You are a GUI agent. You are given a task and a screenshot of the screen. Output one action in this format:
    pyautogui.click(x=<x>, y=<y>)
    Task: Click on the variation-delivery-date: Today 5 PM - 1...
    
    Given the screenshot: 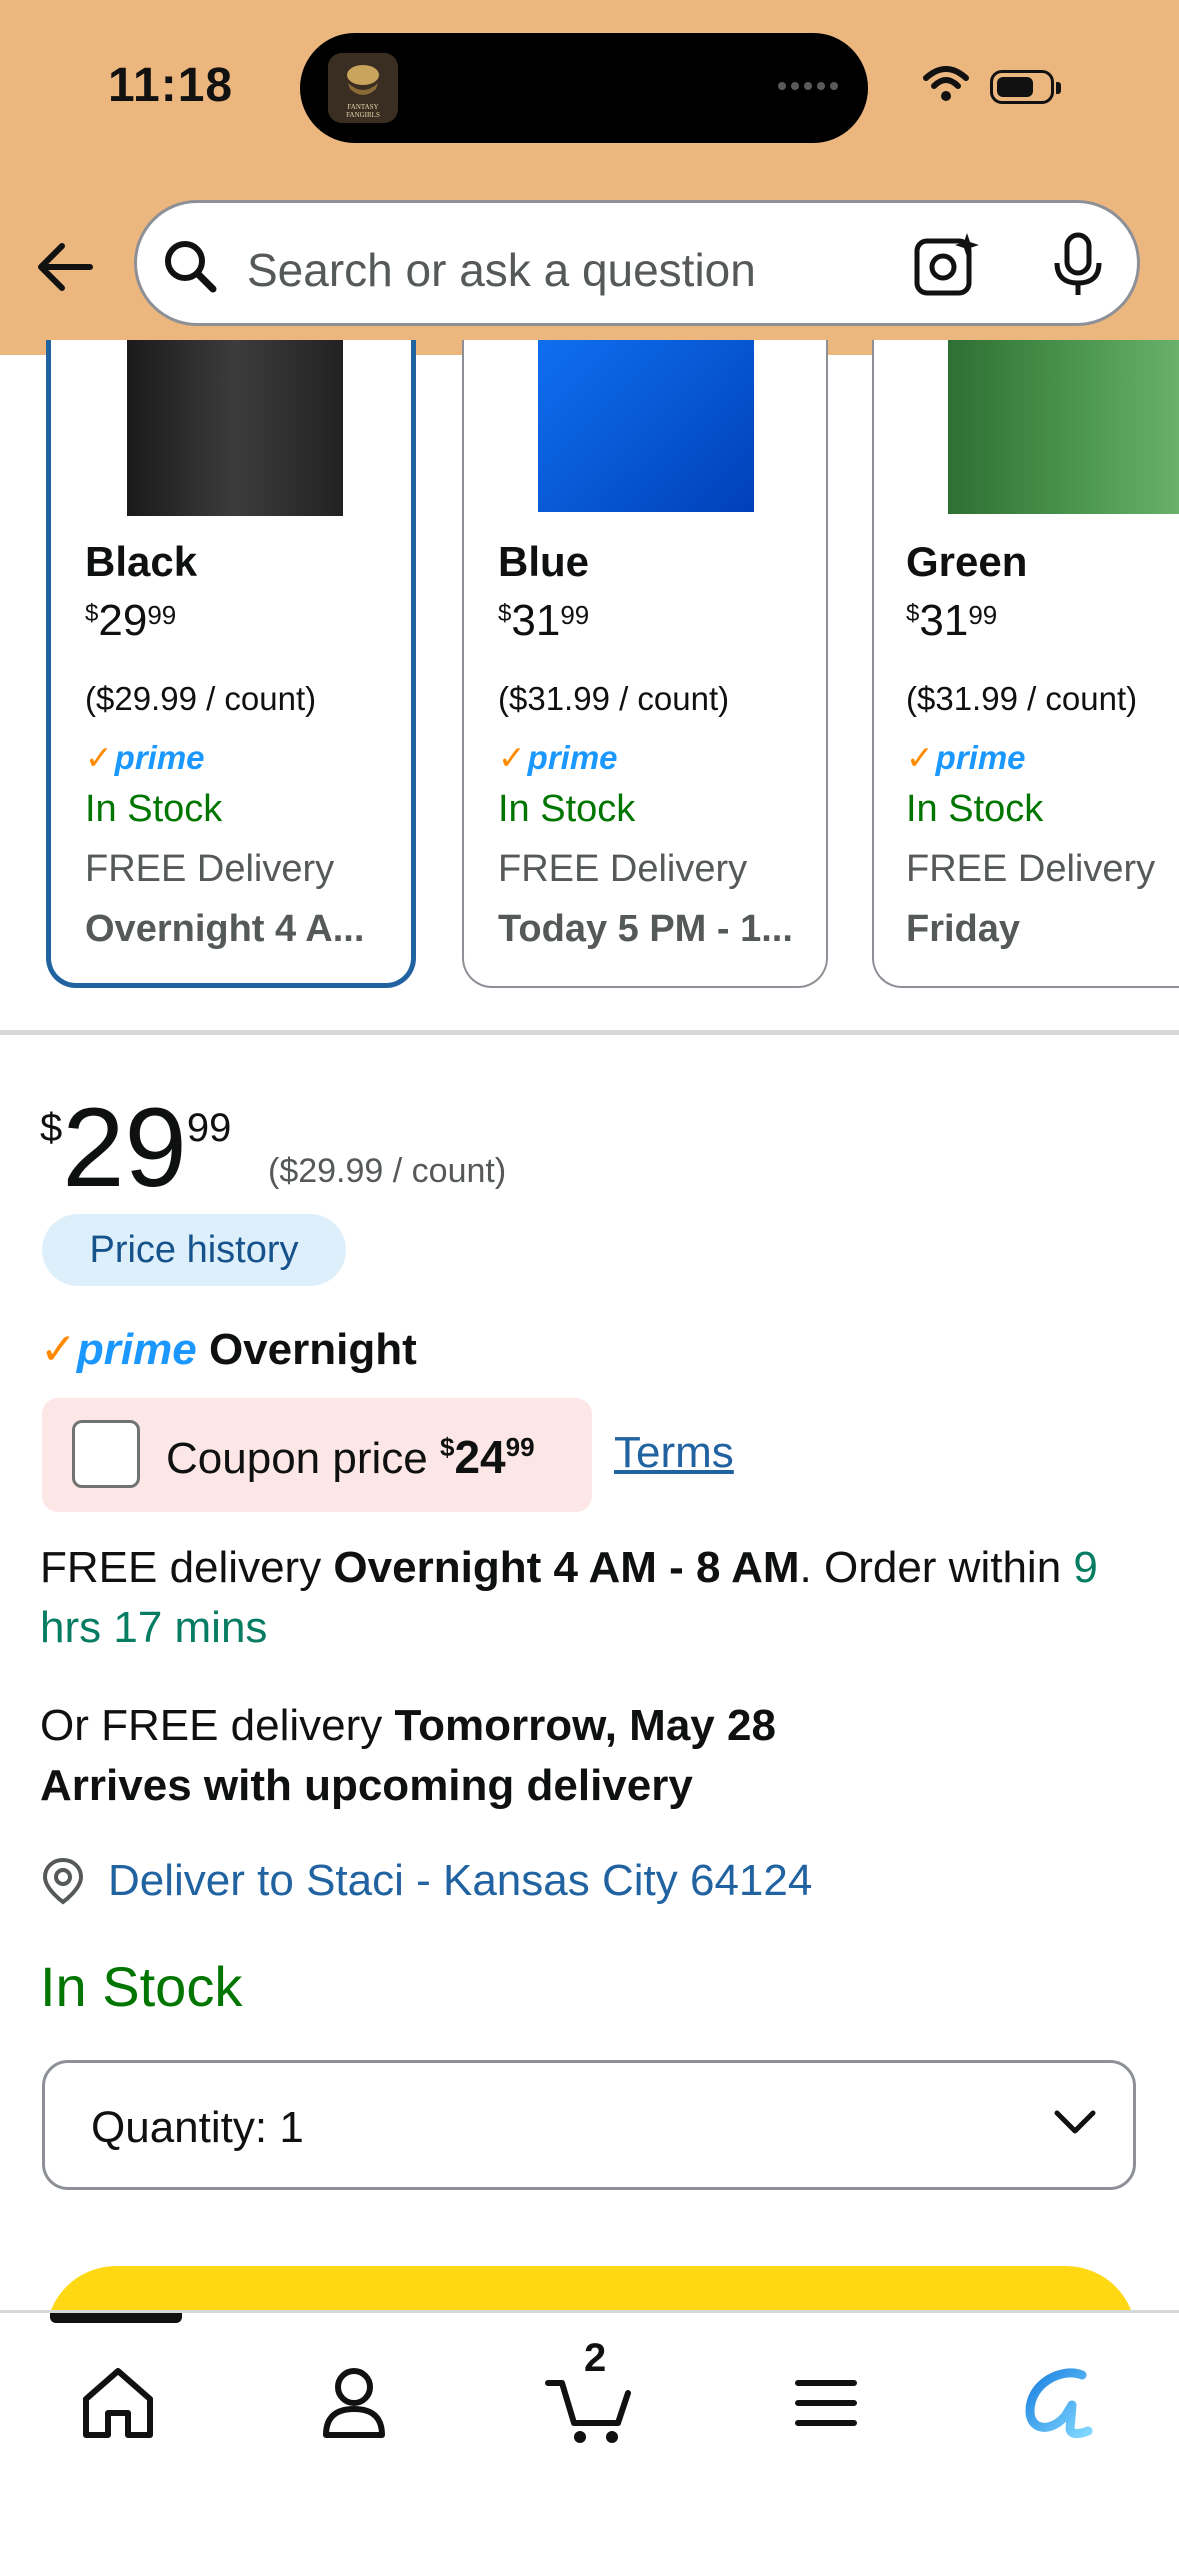 What is the action you would take?
    pyautogui.click(x=645, y=929)
    